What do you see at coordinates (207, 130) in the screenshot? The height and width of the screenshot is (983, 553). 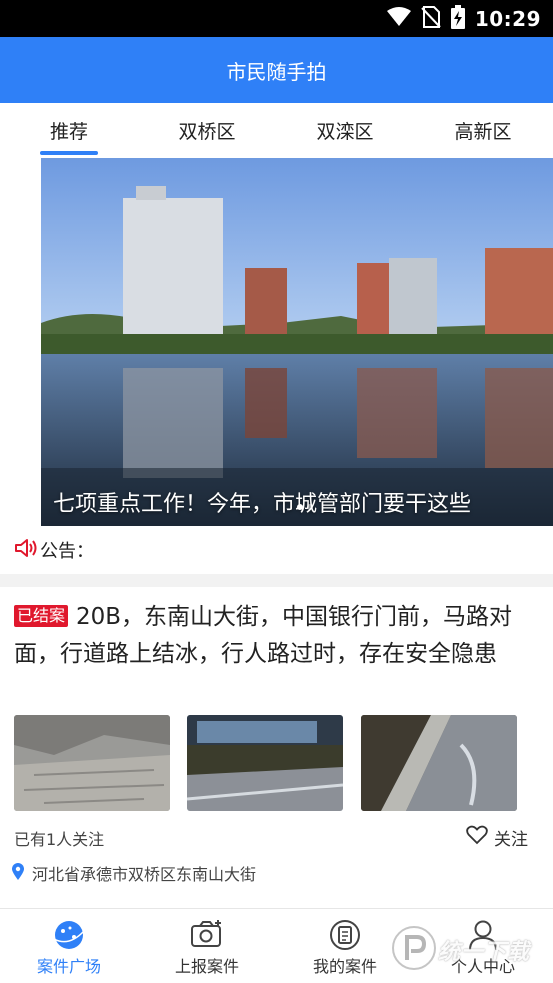 I see `tab-shuangqiao: 双桥区` at bounding box center [207, 130].